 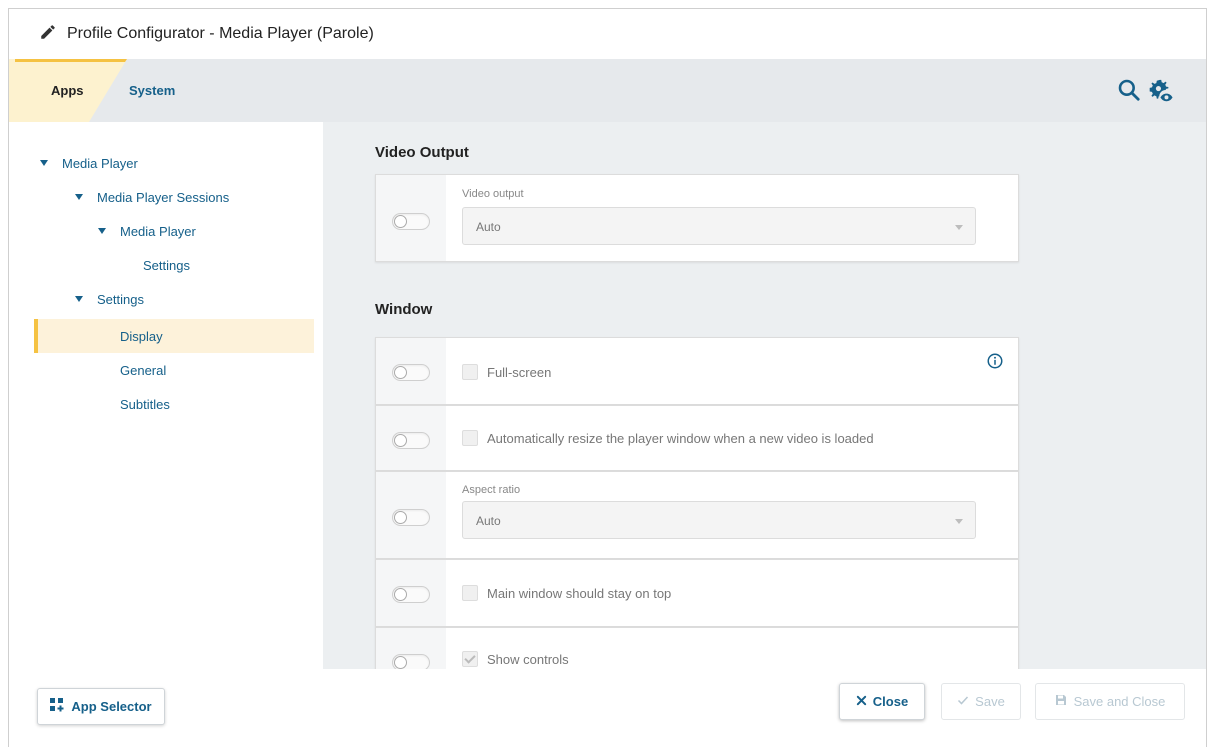 I want to click on video-output-toggle, so click(x=411, y=221).